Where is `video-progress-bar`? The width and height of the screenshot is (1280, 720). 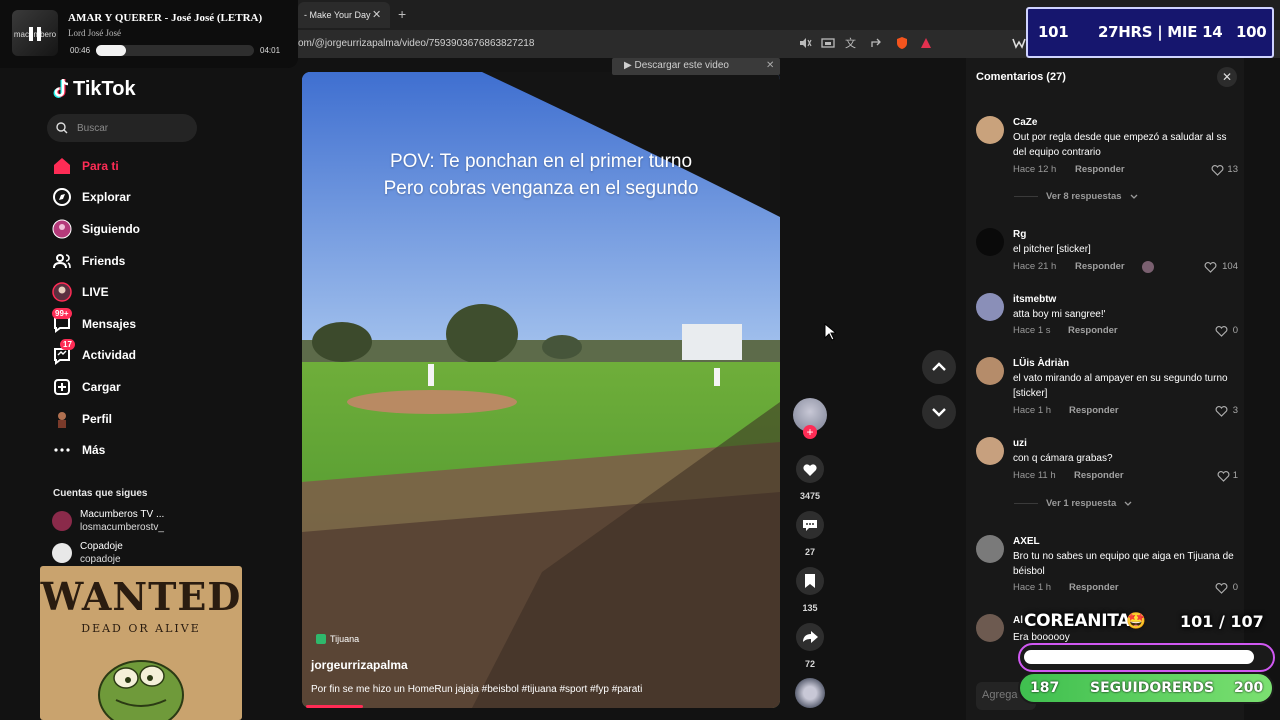
video-progress-bar is located at coordinates (334, 706).